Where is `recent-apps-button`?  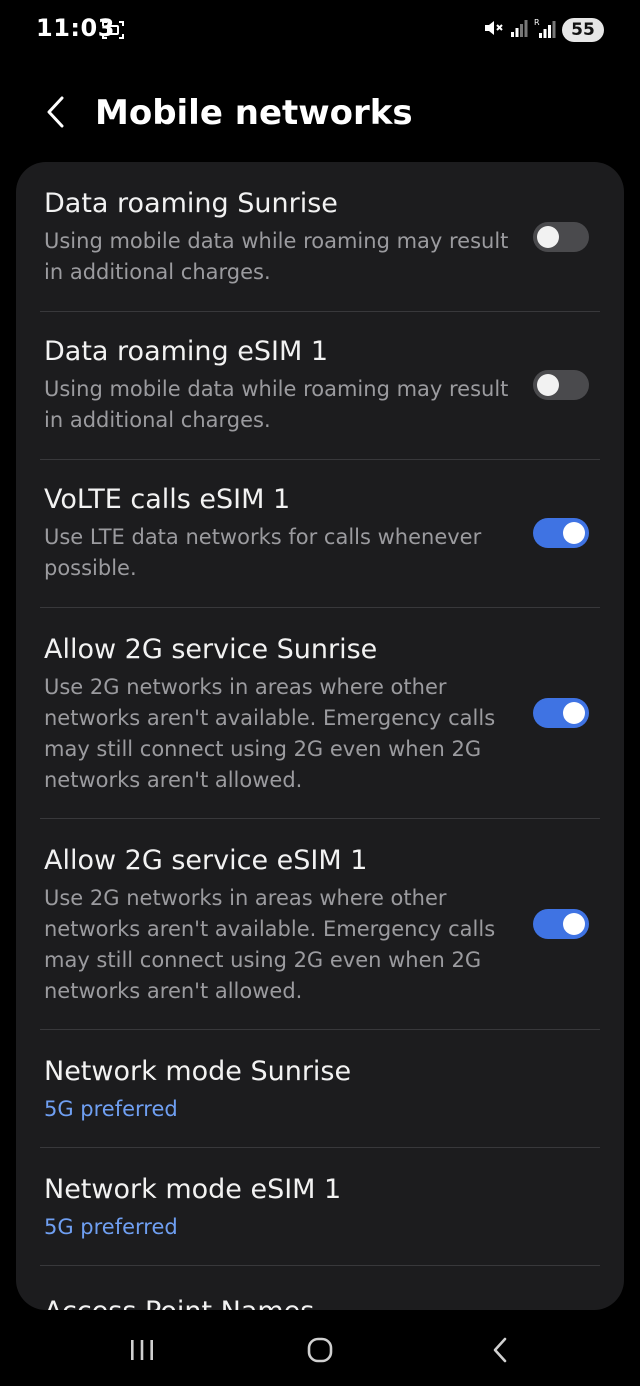 recent-apps-button is located at coordinates (142, 1352).